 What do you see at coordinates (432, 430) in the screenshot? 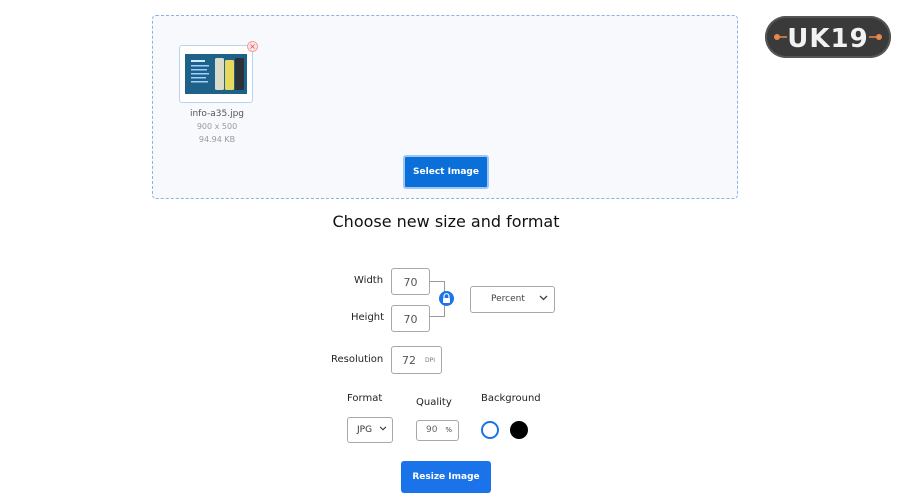
I see `quality-value: 90` at bounding box center [432, 430].